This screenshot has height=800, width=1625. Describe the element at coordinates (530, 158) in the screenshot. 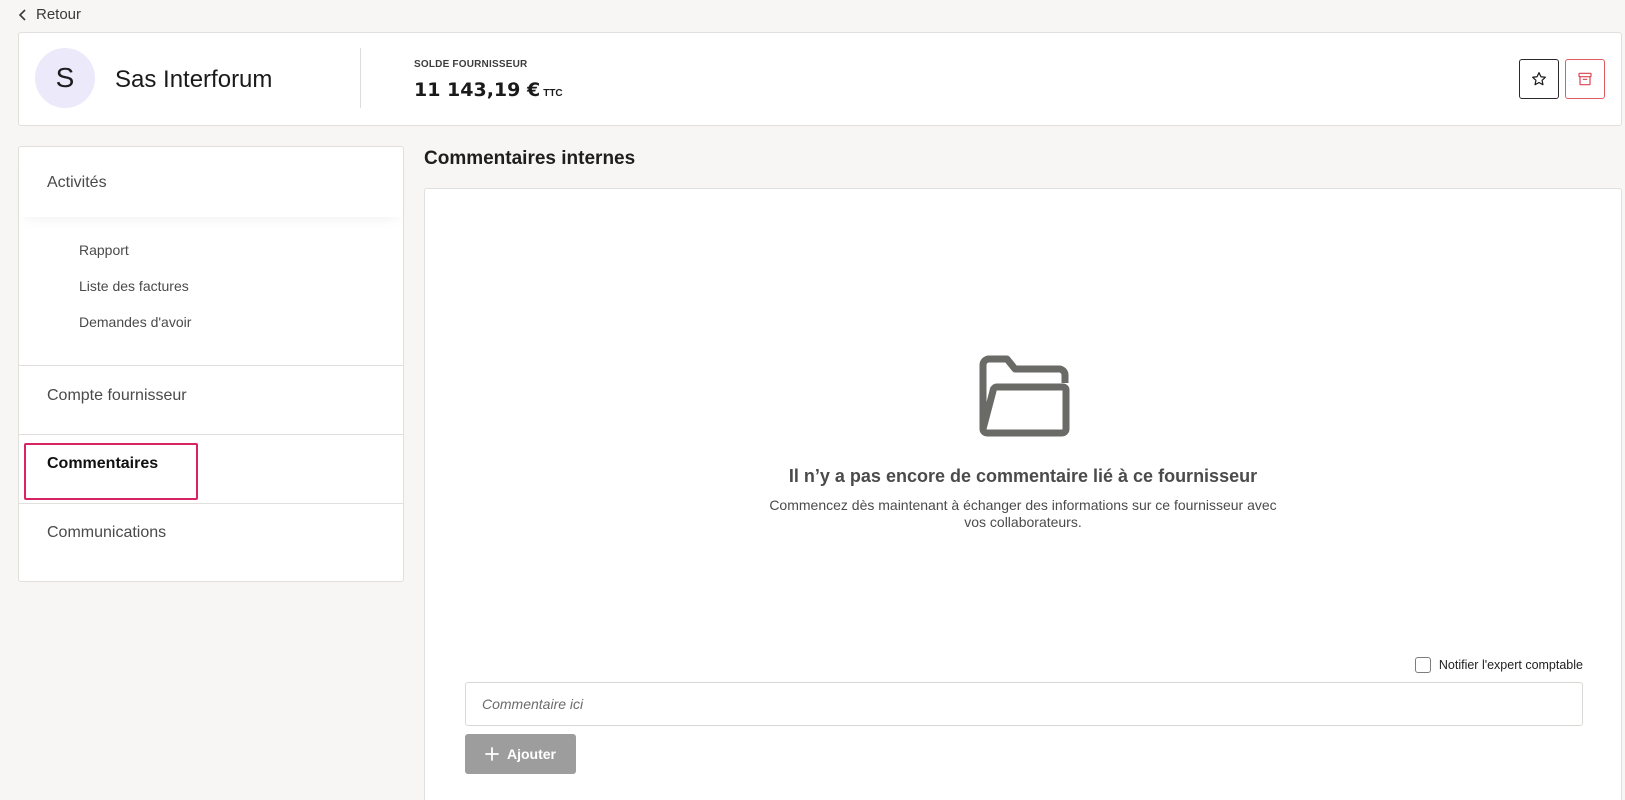

I see `page-title: Commentaires internes` at that location.